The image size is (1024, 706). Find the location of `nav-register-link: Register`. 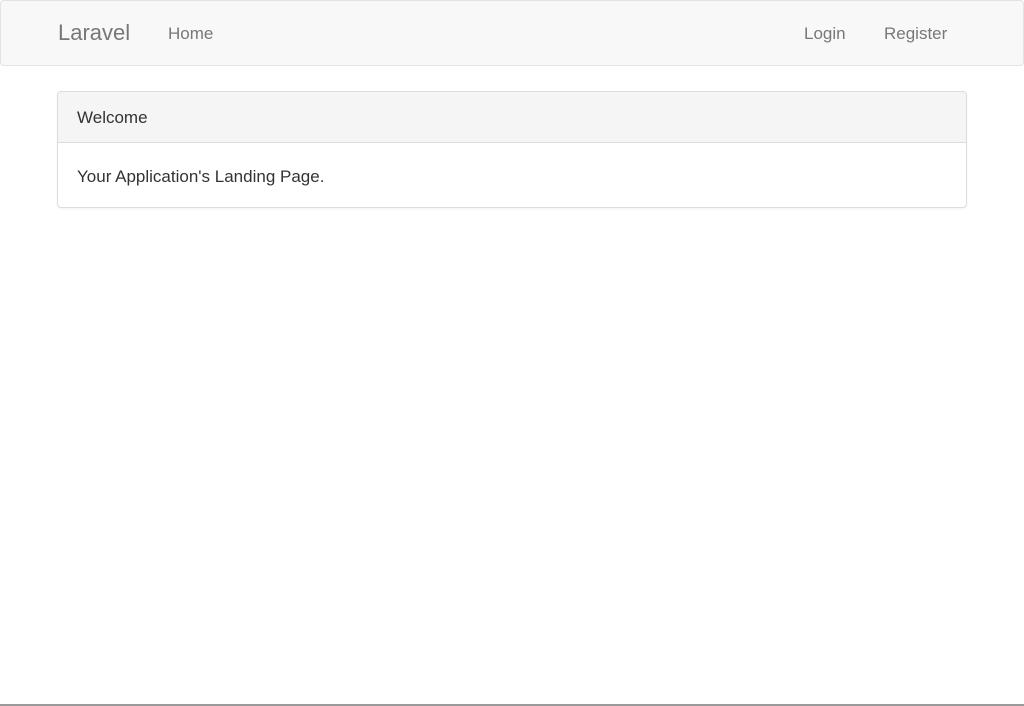

nav-register-link: Register is located at coordinates (915, 34).